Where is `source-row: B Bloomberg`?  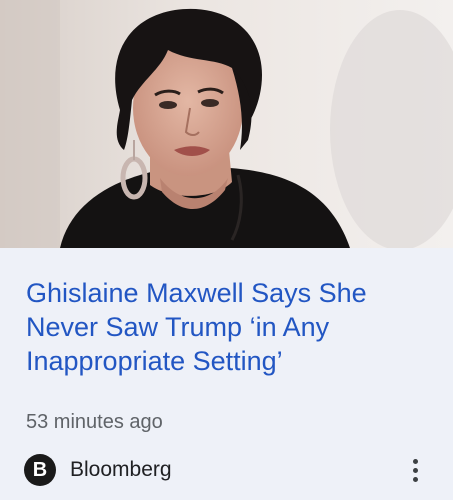 source-row: B Bloomberg is located at coordinates (98, 470).